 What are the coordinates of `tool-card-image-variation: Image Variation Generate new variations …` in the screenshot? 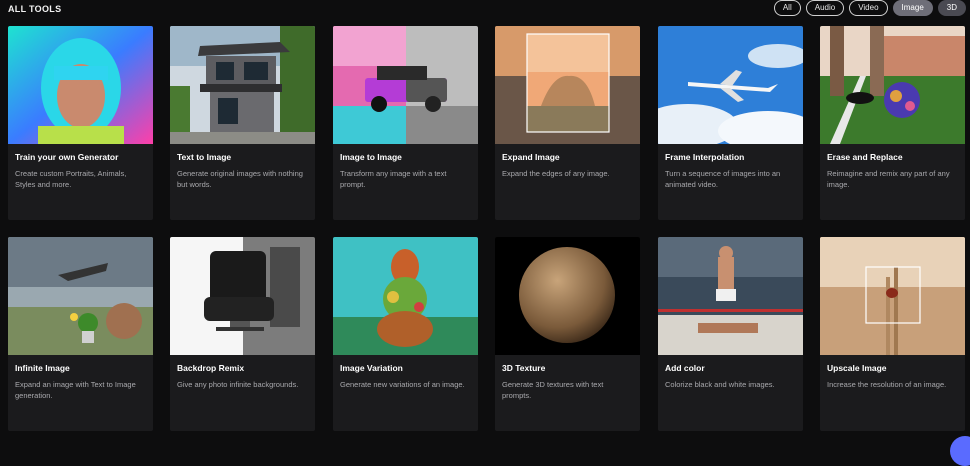 It's located at (405, 334).